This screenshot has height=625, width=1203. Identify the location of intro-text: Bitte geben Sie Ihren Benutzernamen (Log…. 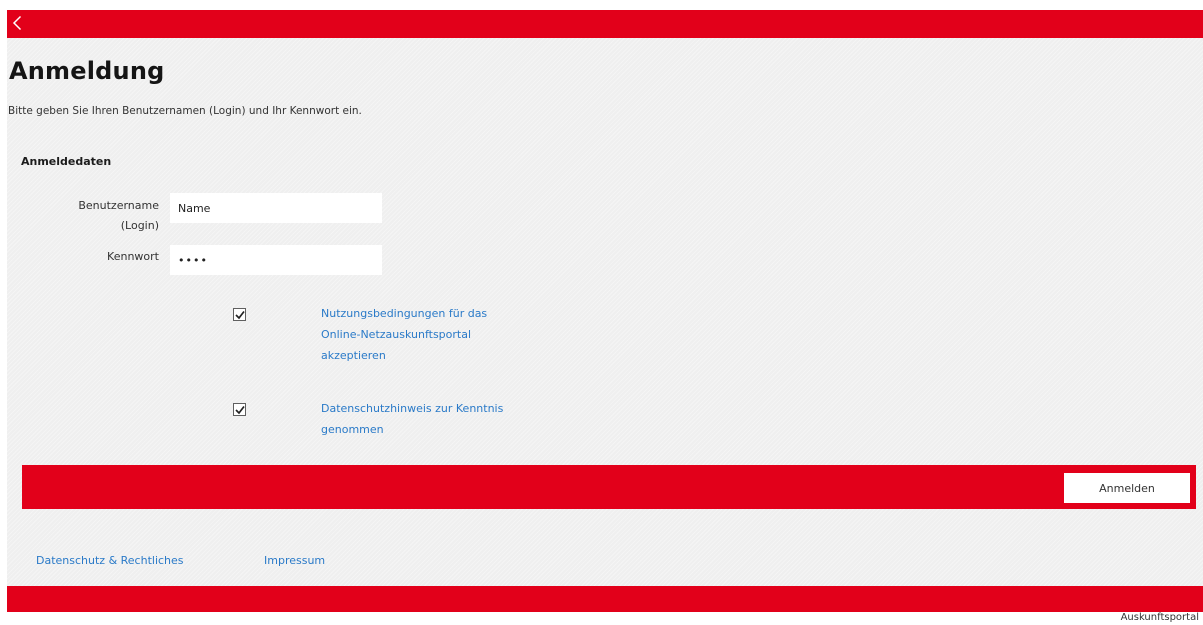
(185, 111).